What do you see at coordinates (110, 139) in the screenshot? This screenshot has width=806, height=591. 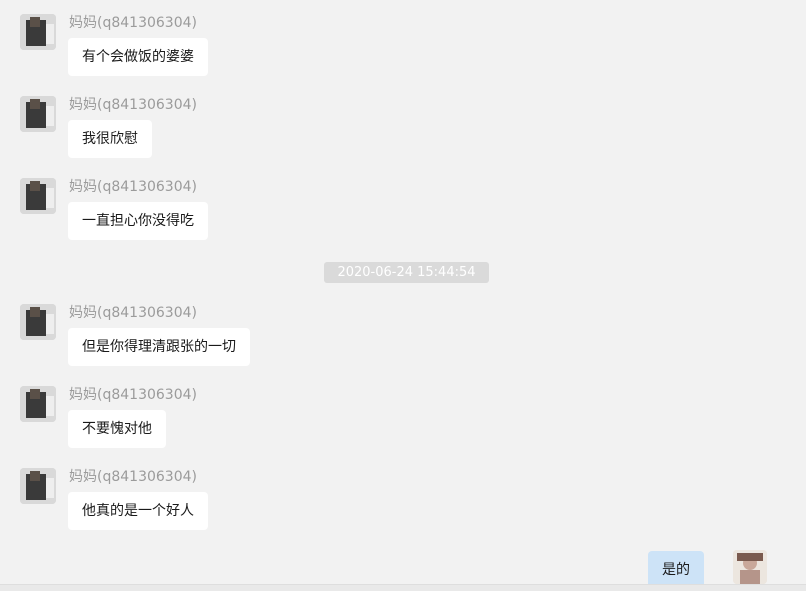 I see `message-bubble: 我很欣慰` at bounding box center [110, 139].